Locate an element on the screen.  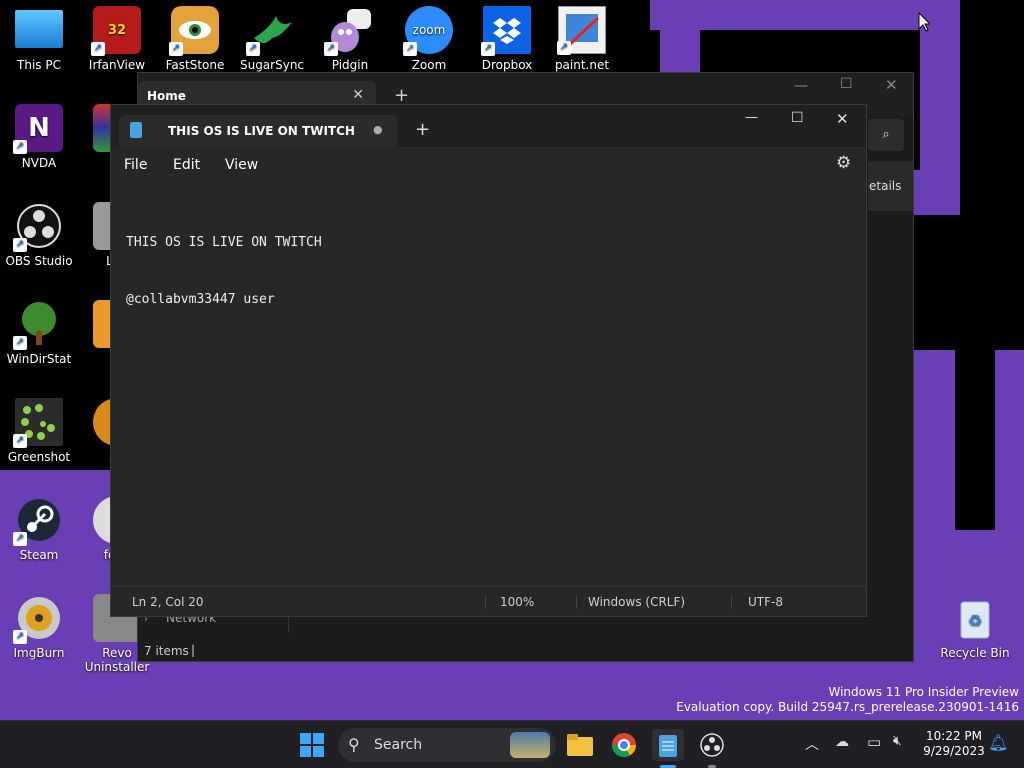
notepad-icon is located at coordinates (668, 746).